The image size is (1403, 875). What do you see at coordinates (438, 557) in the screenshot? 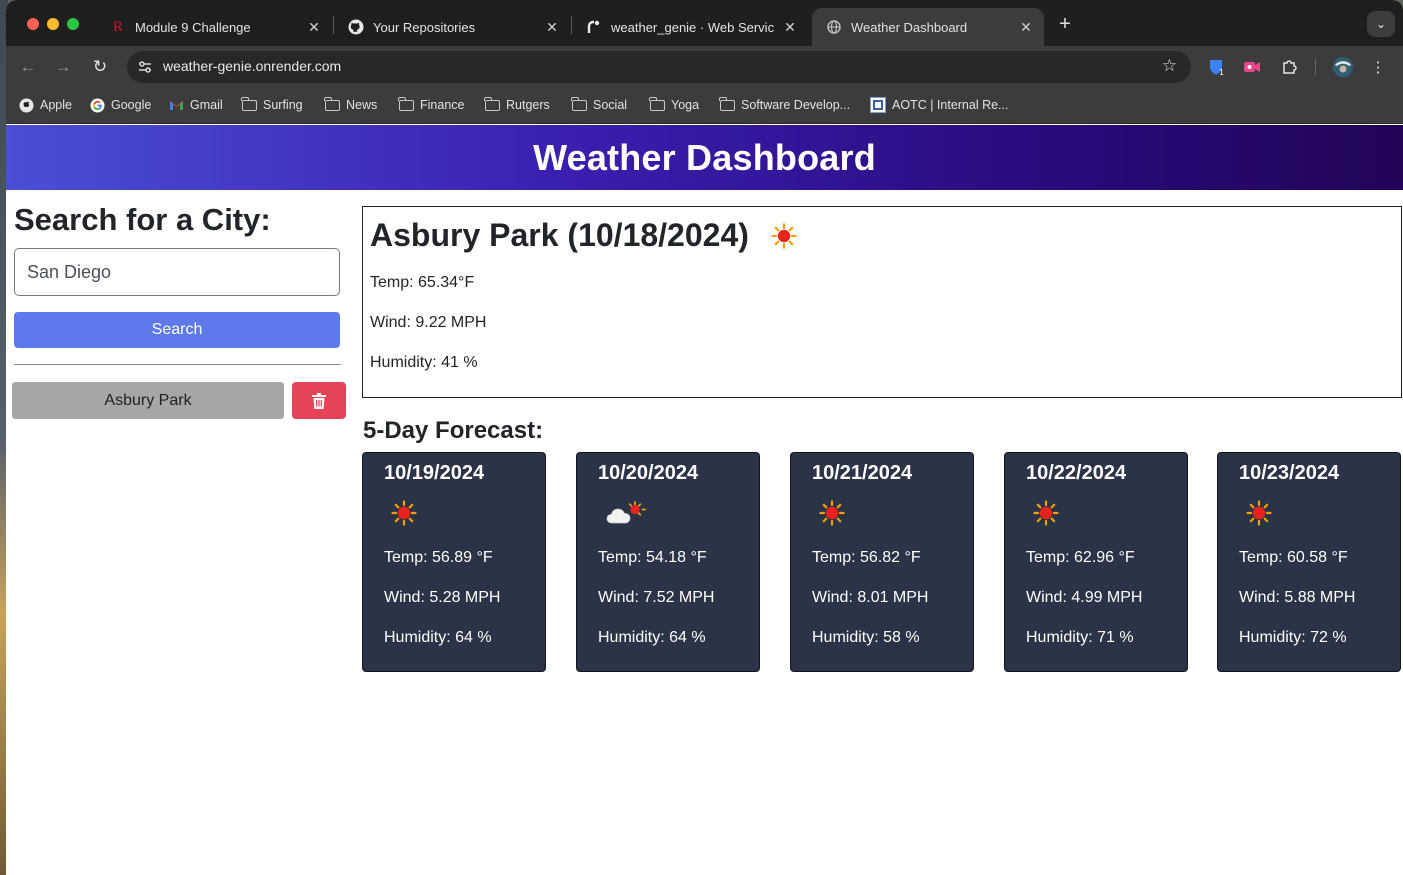
I see `forecast-temp: Temp: 56.89 °F` at bounding box center [438, 557].